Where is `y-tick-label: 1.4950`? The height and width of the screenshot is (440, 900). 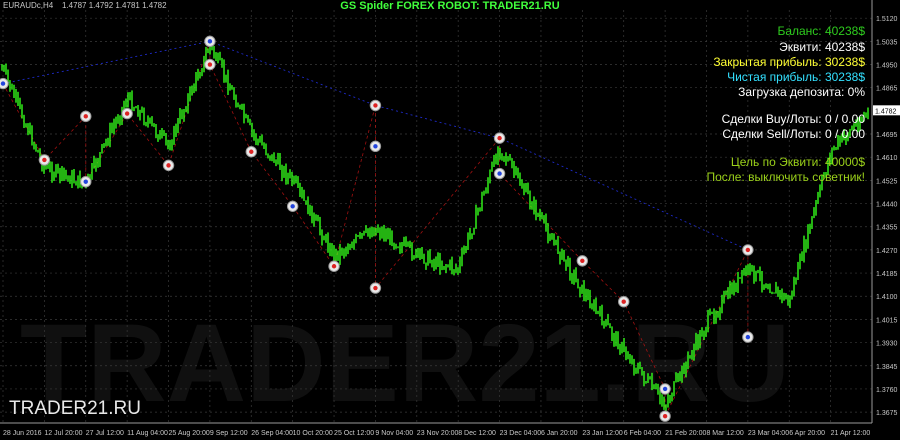
y-tick-label: 1.4950 is located at coordinates (887, 66).